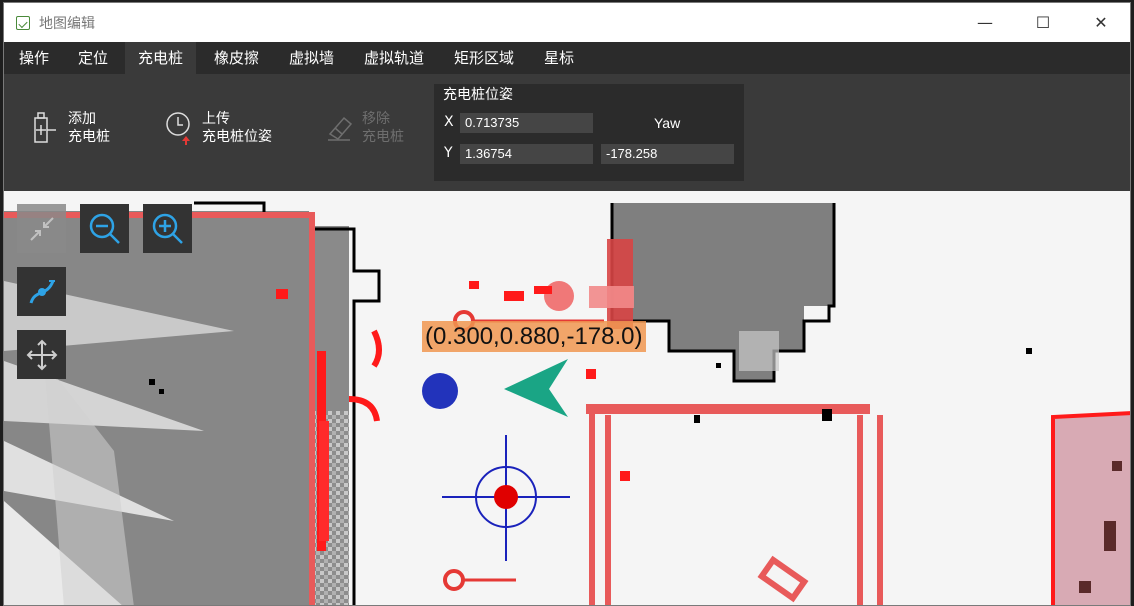 The height and width of the screenshot is (606, 1134). I want to click on target-crosshair, so click(506, 498).